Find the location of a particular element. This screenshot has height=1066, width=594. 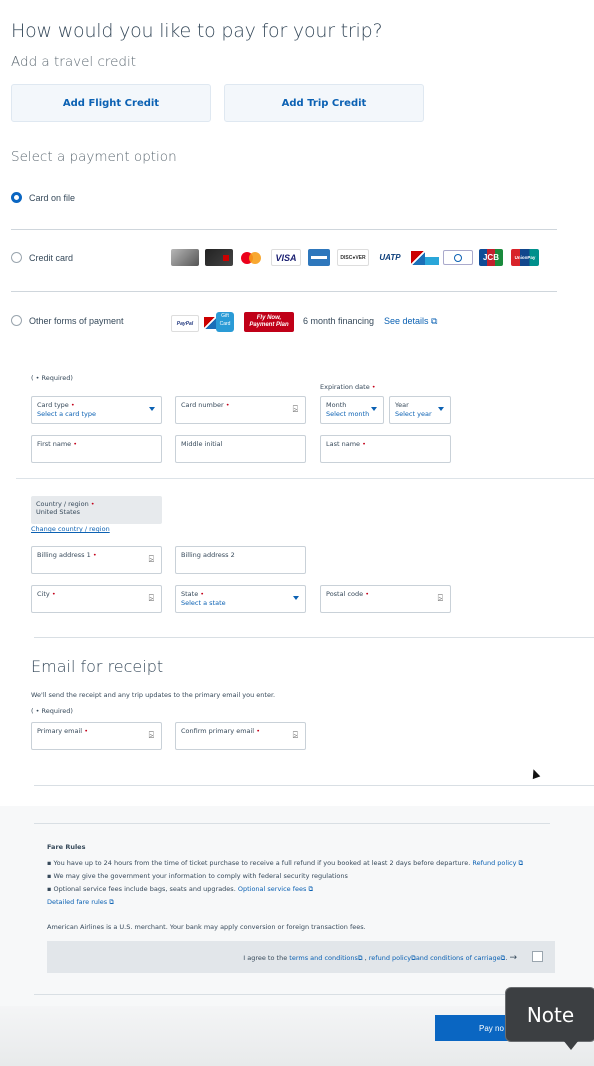

uatp-logo: UATP is located at coordinates (390, 257).